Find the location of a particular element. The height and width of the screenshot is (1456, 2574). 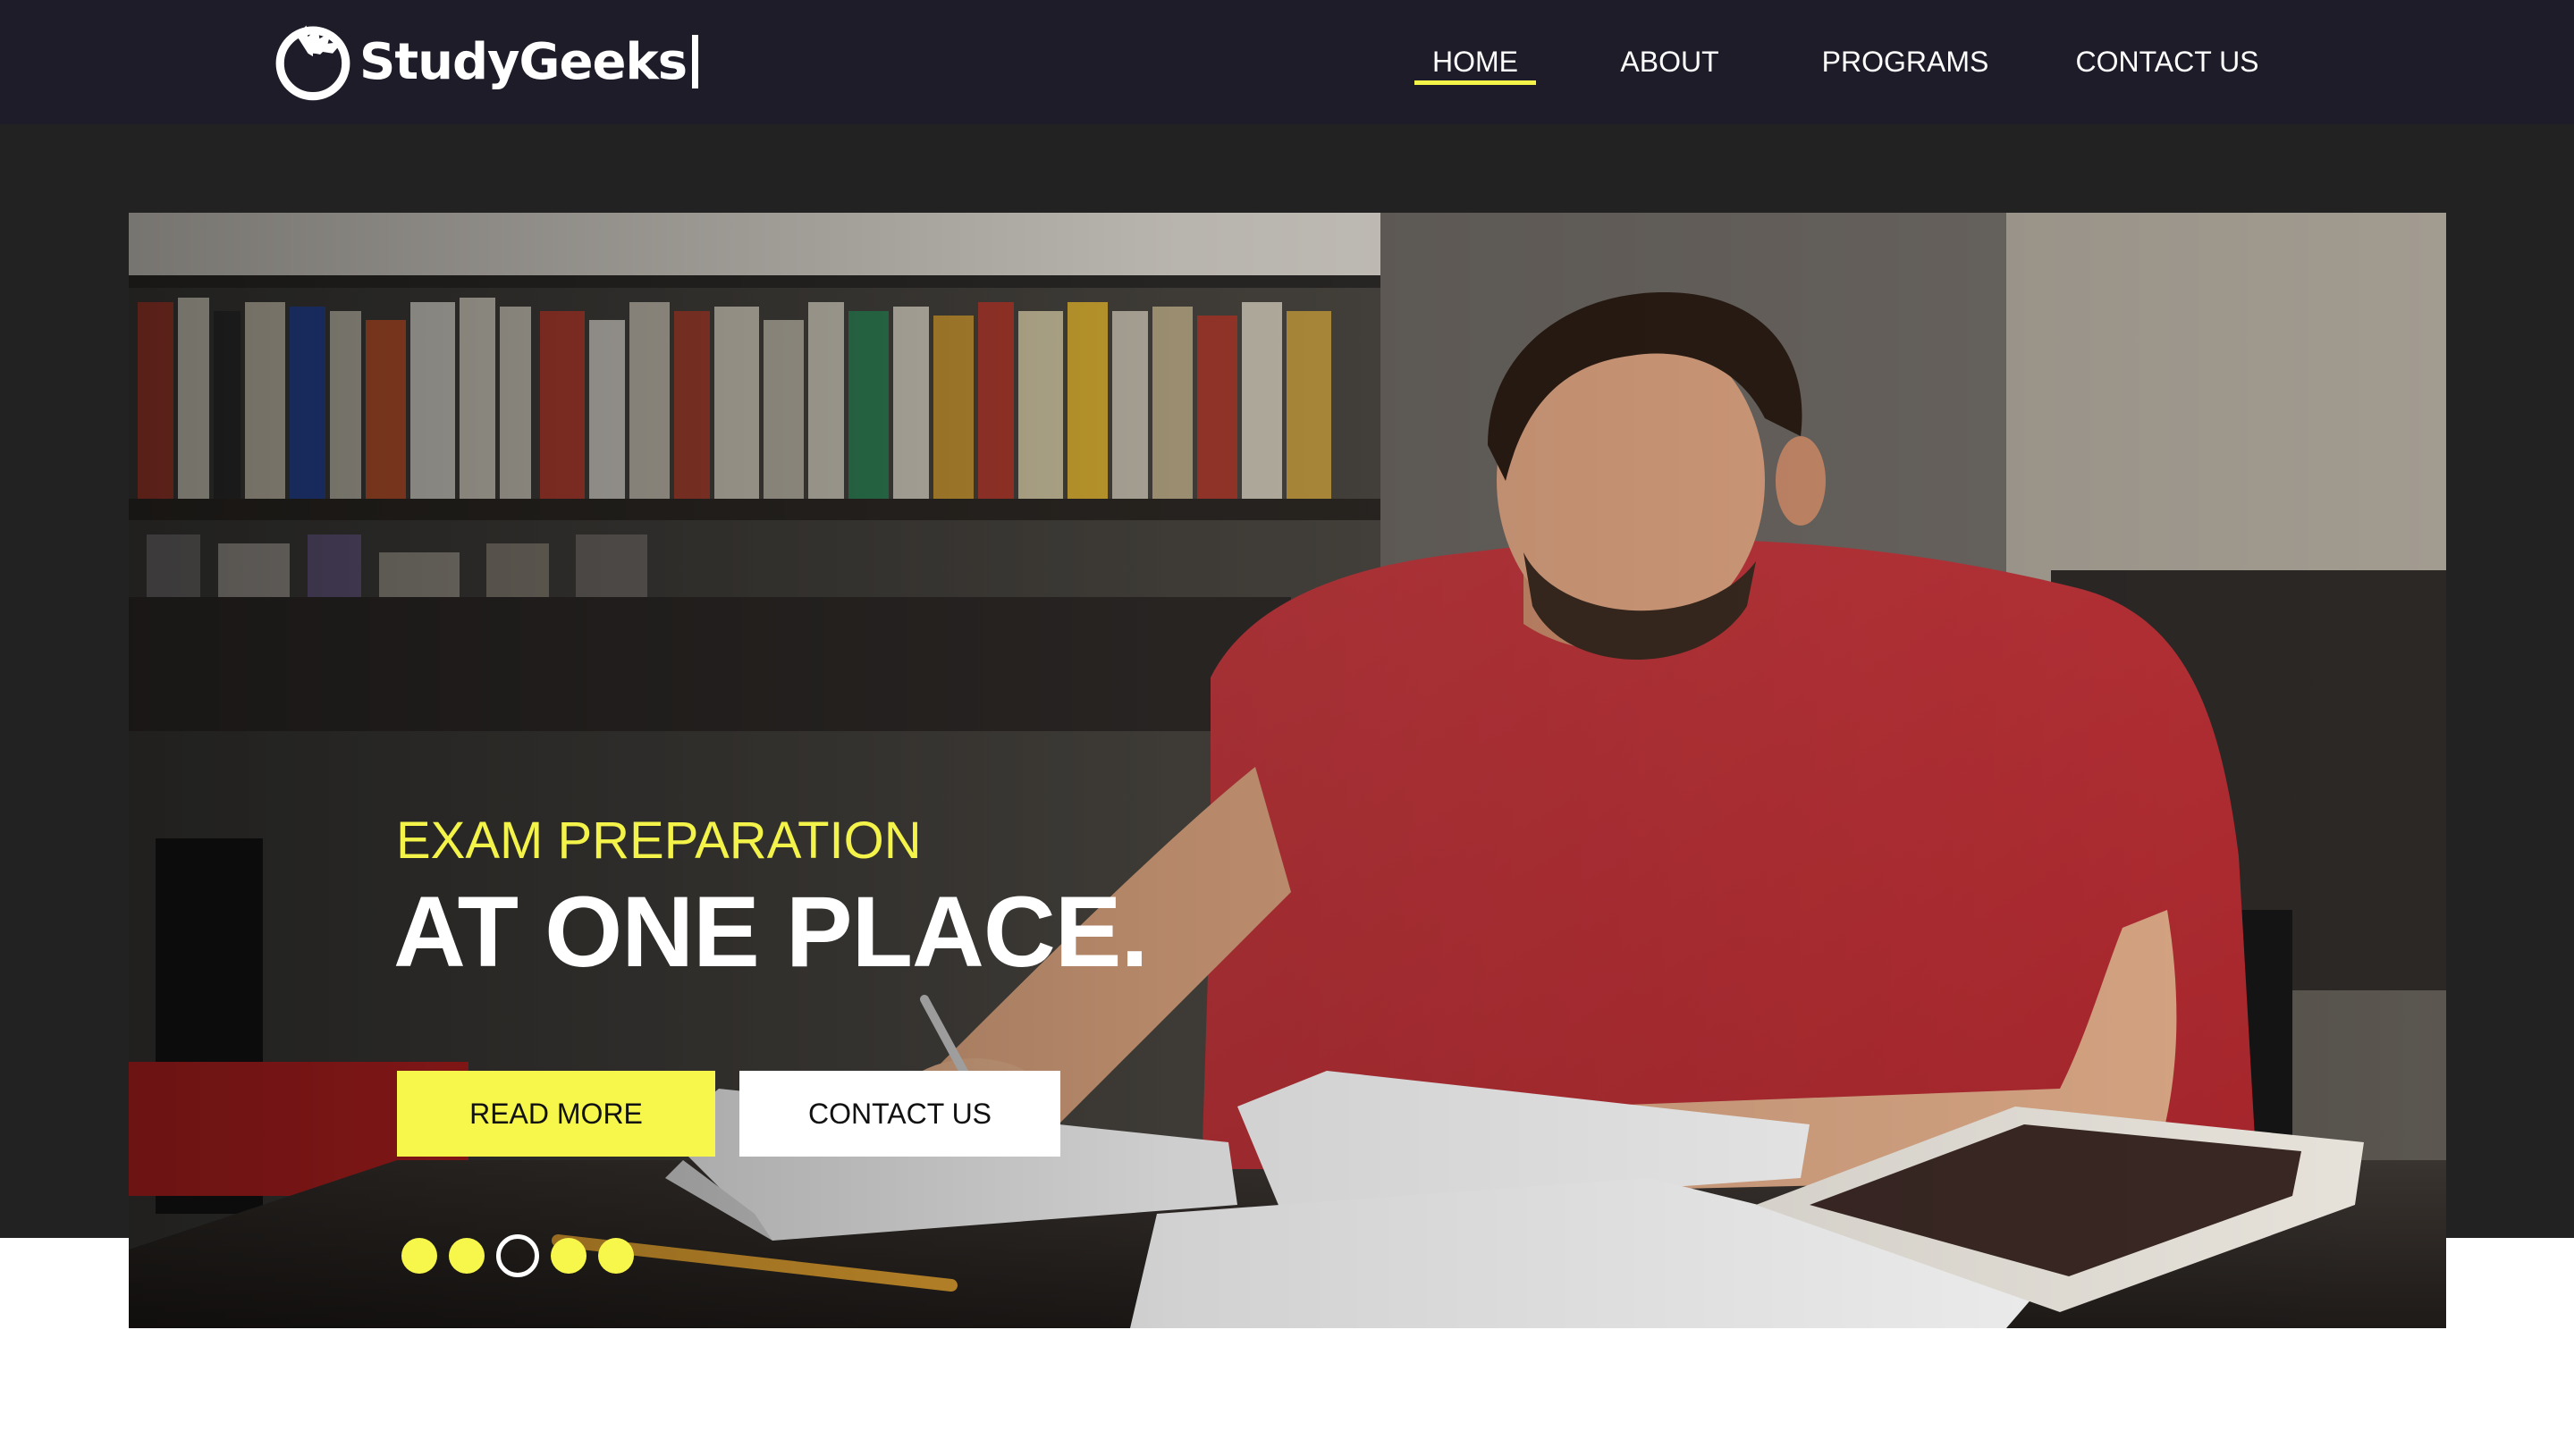

nav-contact-us: CONTACT US is located at coordinates (2167, 62).